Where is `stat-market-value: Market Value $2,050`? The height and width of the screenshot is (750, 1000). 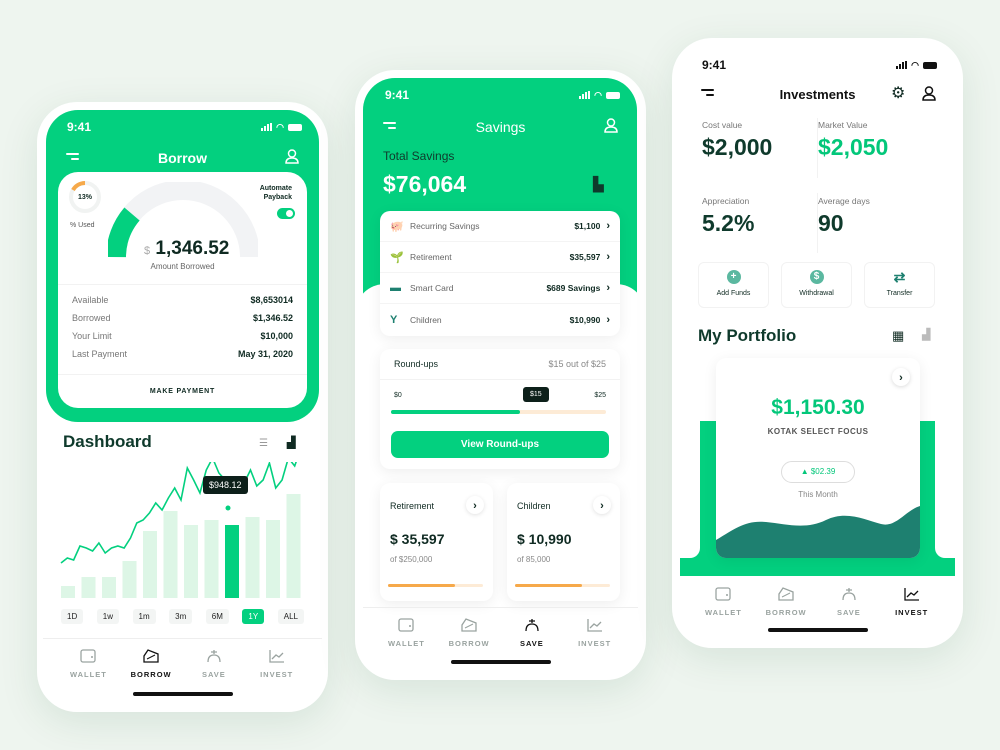 stat-market-value: Market Value $2,050 is located at coordinates (853, 140).